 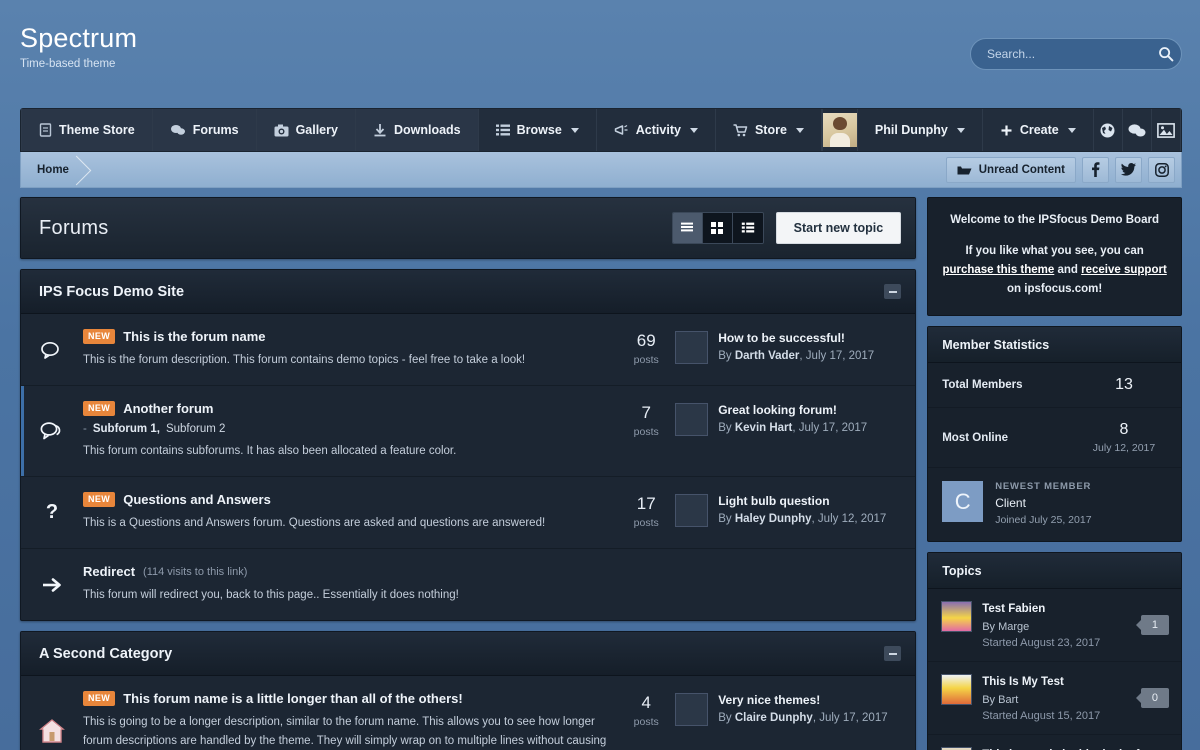 I want to click on topic-reply-count: 0, so click(x=1154, y=698).